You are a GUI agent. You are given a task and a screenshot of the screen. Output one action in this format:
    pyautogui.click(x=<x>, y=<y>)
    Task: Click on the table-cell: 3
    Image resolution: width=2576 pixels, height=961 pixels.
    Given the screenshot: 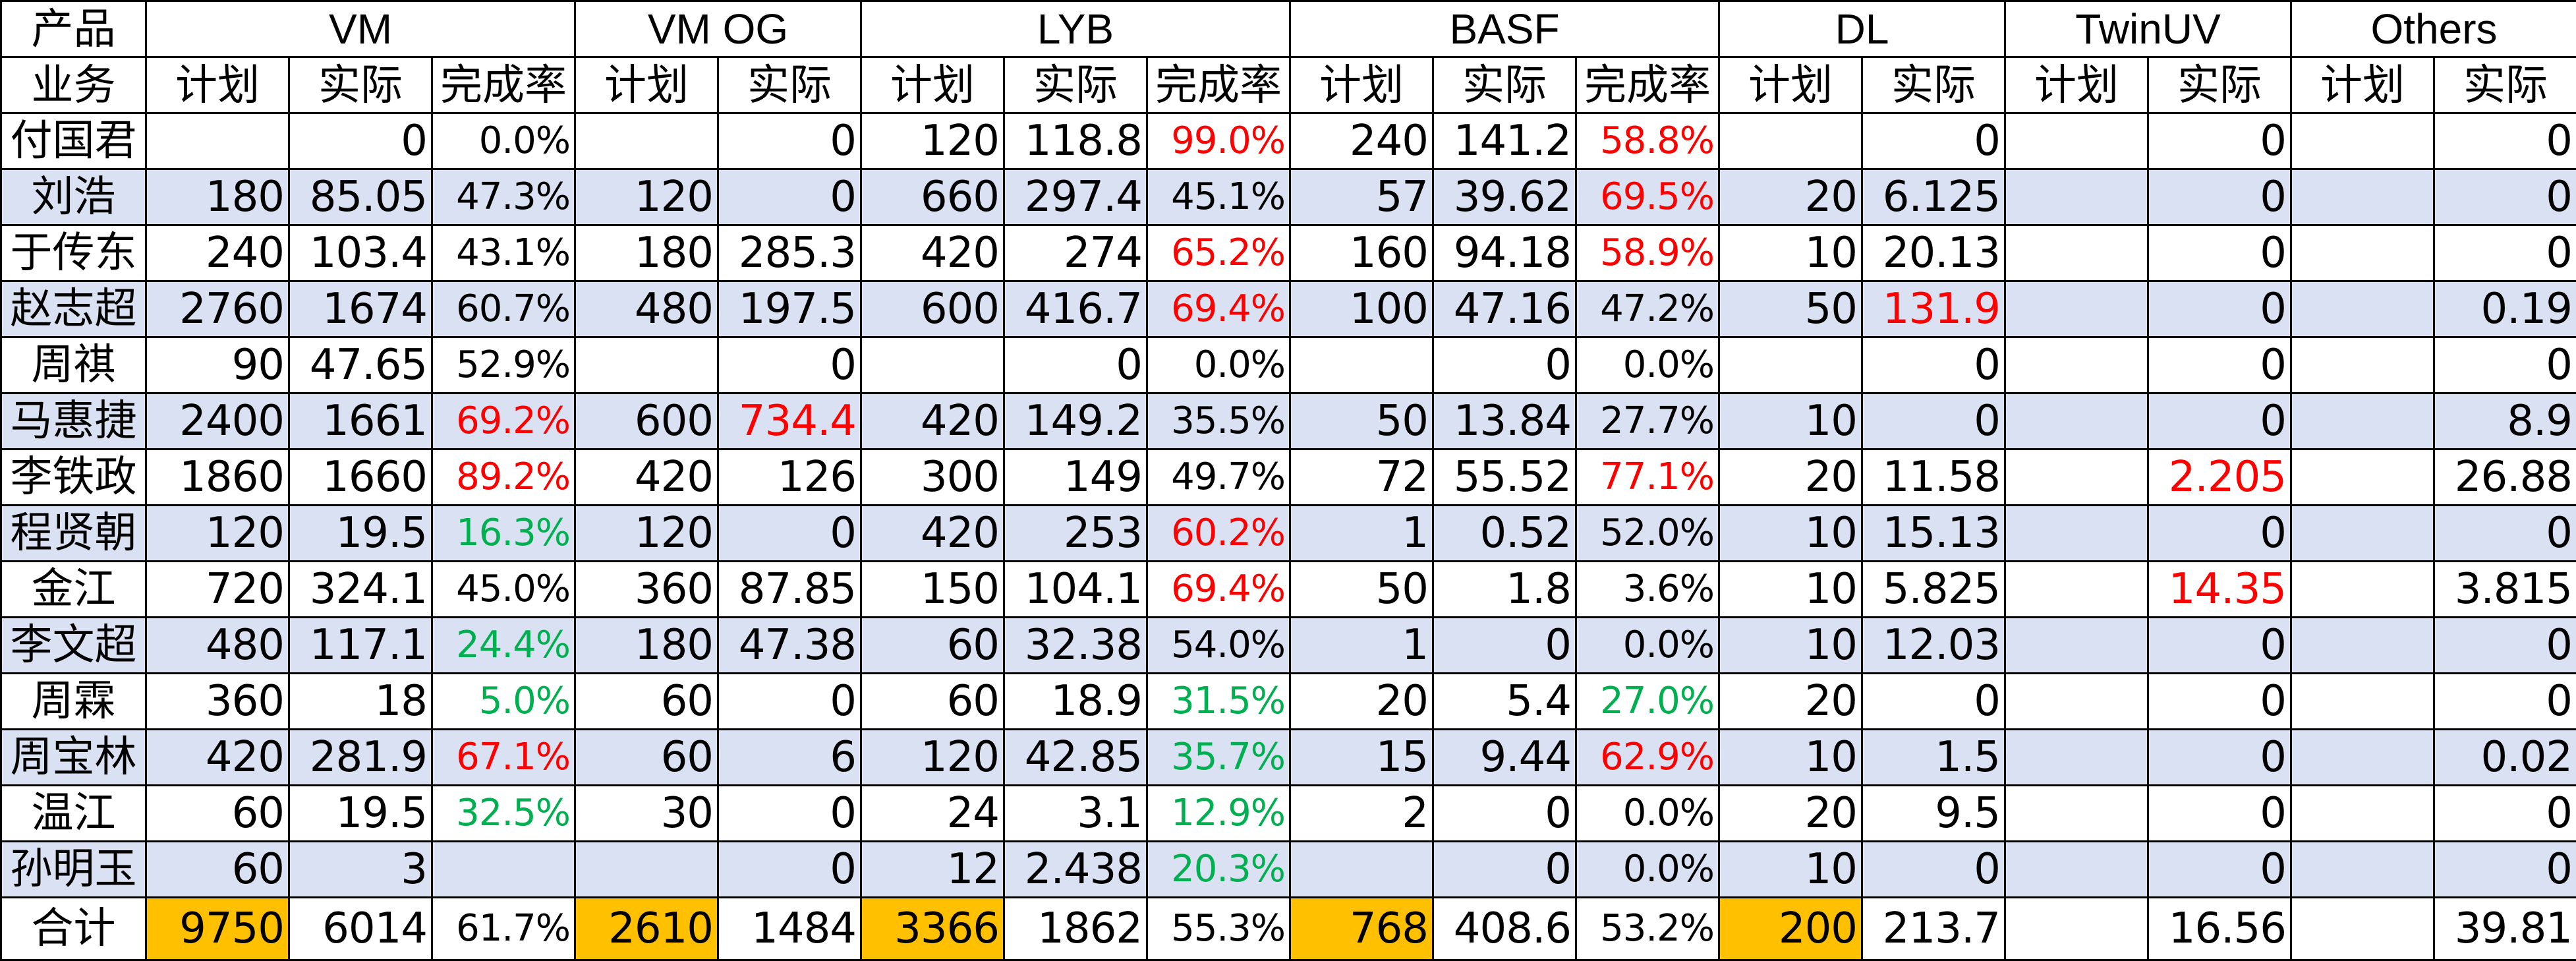 What is the action you would take?
    pyautogui.click(x=361, y=869)
    